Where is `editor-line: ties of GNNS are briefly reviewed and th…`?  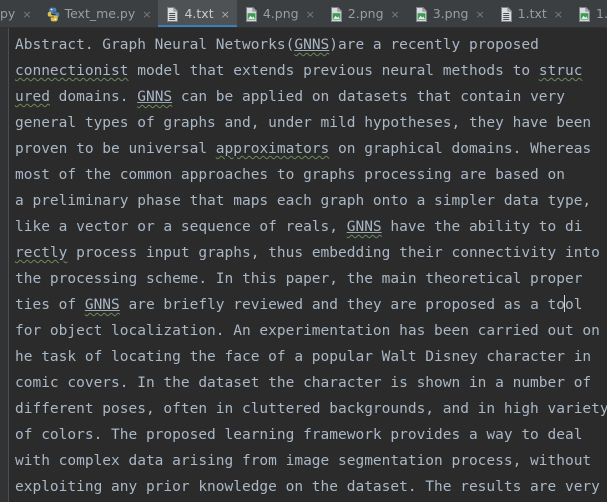
editor-line: ties of GNNS are briefly reviewed and th… is located at coordinates (311, 305).